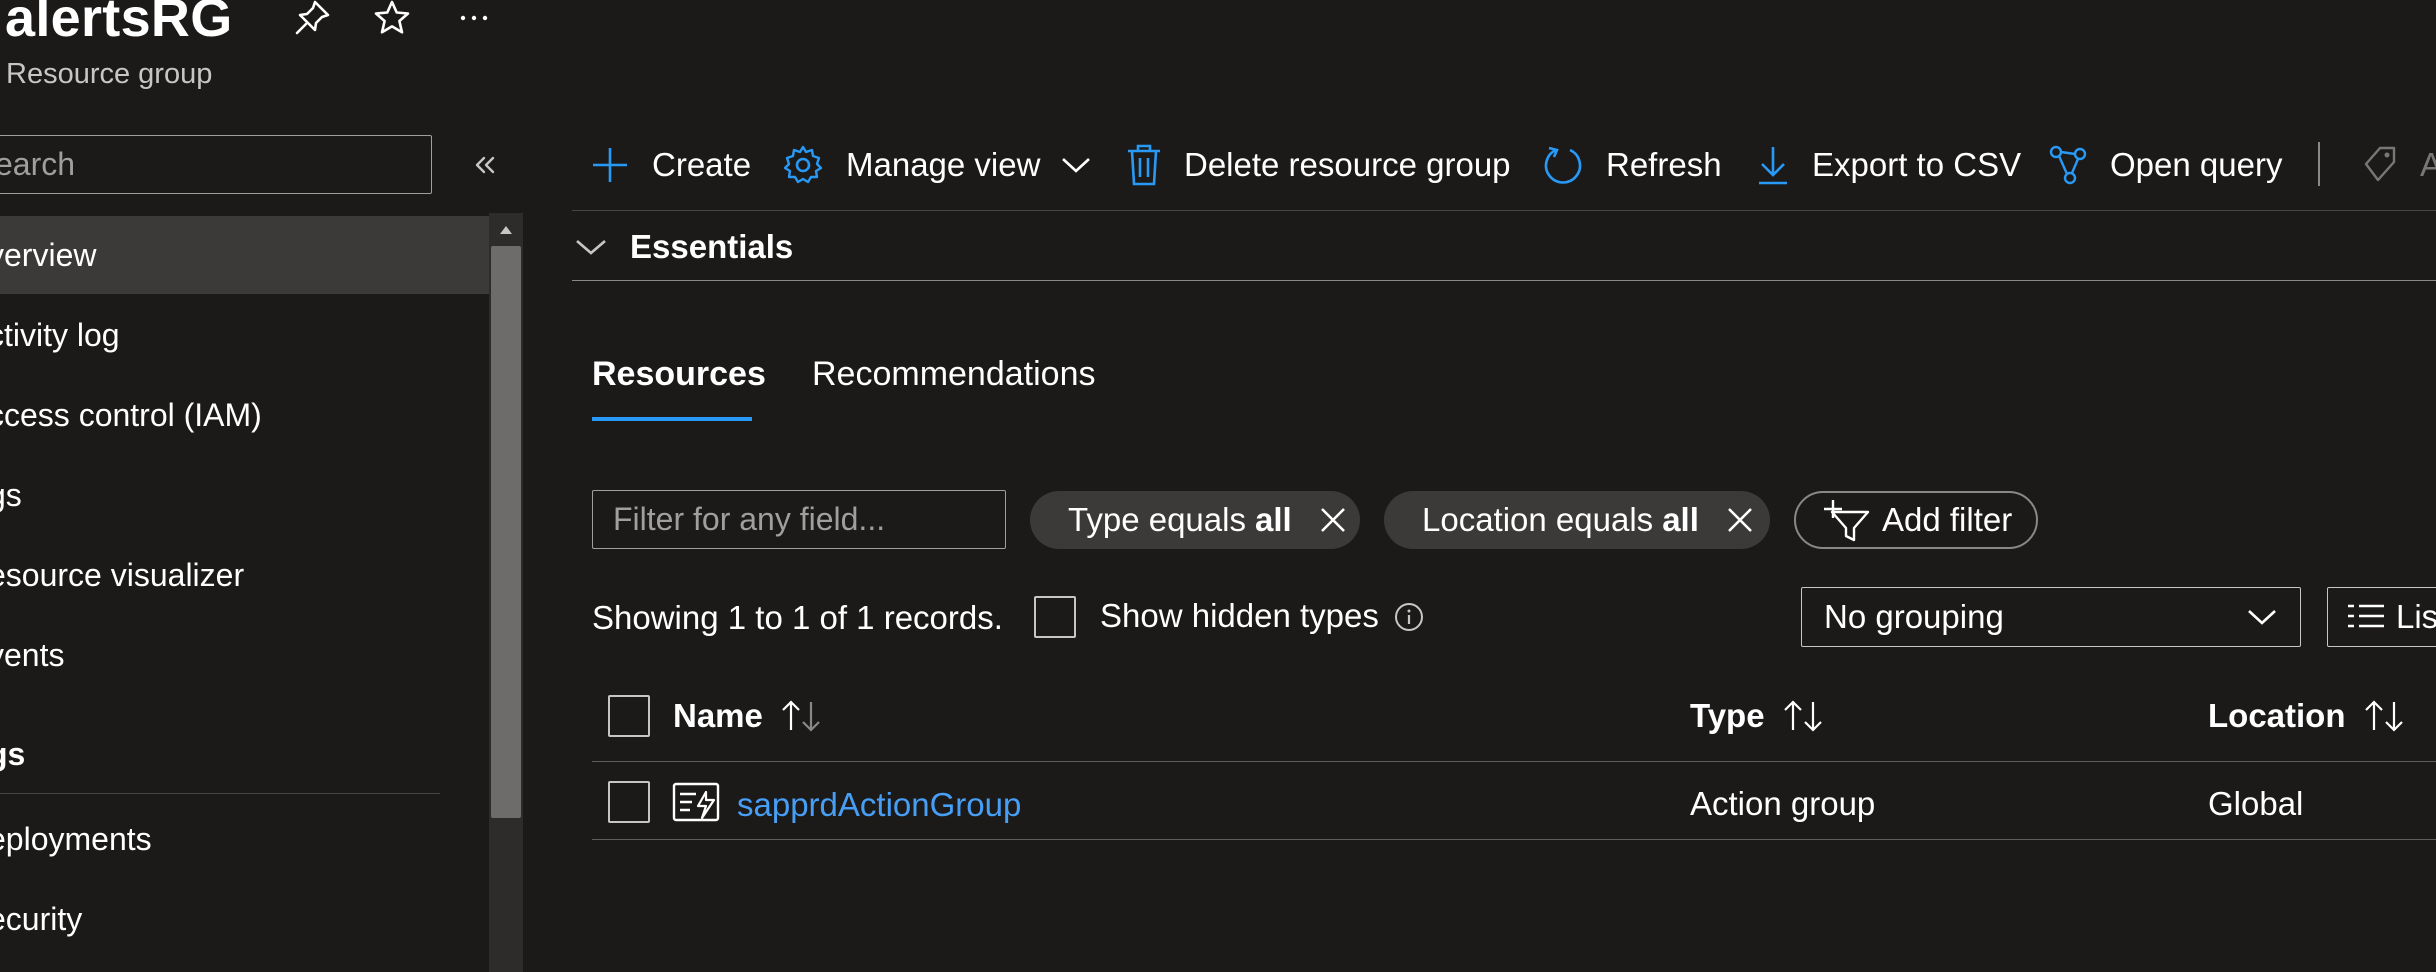 The height and width of the screenshot is (972, 2436). Describe the element at coordinates (1563, 165) in the screenshot. I see `refresh-icon` at that location.